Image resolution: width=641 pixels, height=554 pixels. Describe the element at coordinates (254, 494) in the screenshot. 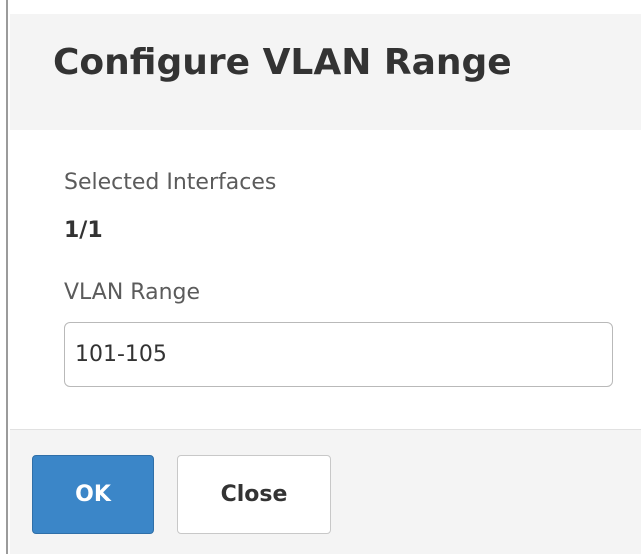

I see `close-button: Close` at that location.